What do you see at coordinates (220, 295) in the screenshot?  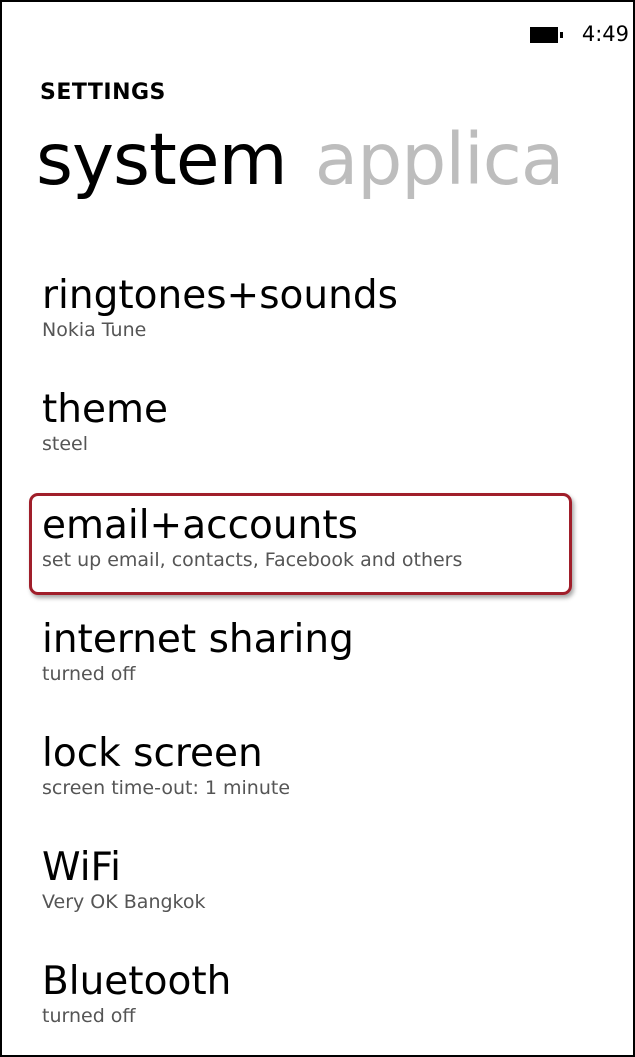 I see `setting-title: ringtones+sounds` at bounding box center [220, 295].